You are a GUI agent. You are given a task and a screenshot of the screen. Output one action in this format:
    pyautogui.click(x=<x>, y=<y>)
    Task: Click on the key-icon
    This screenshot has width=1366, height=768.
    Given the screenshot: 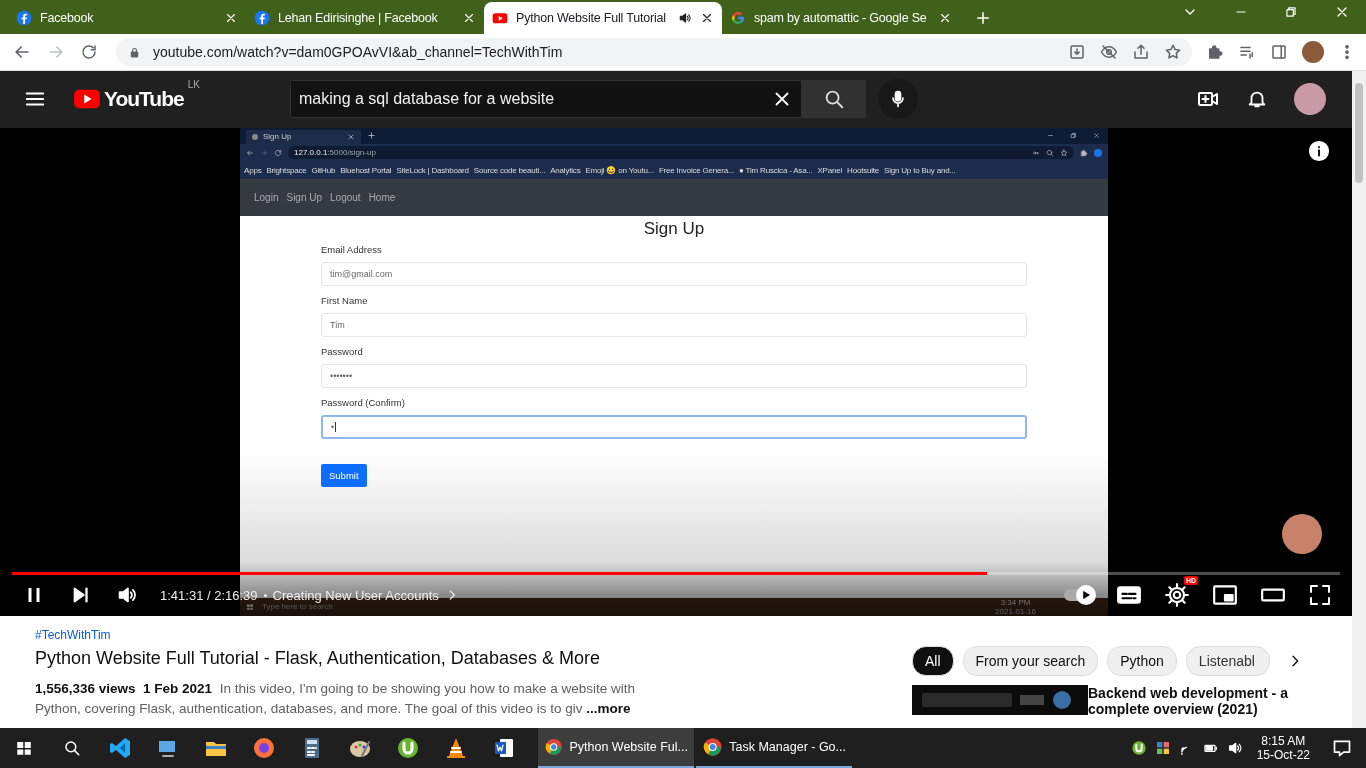 What is the action you would take?
    pyautogui.click(x=1036, y=152)
    